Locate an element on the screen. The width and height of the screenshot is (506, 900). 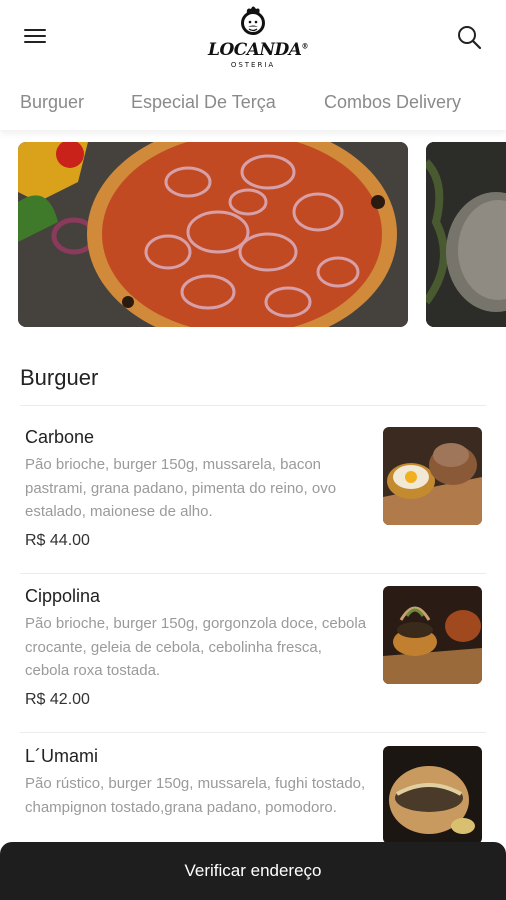
item-name: Carbone is located at coordinates (60, 437).